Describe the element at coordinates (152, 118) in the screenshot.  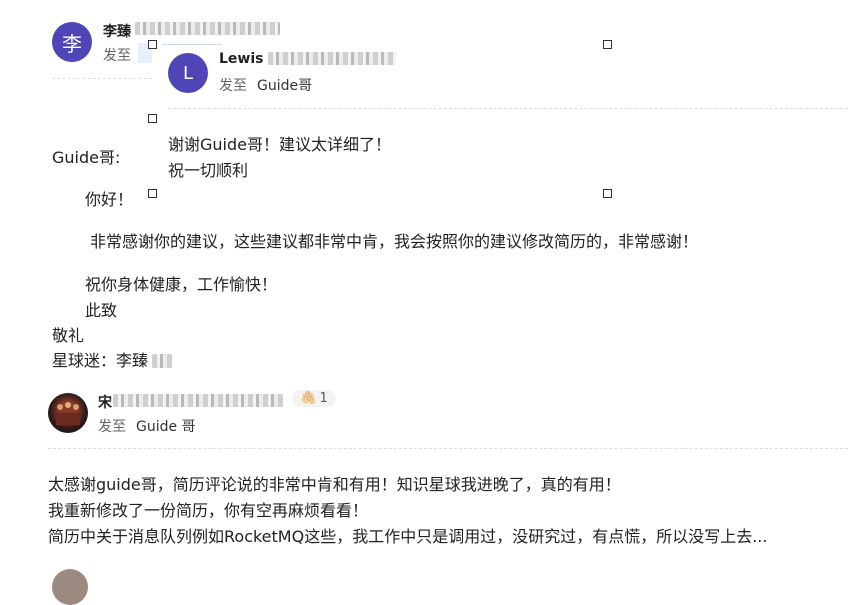
I see `resize-handle-mid-left` at that location.